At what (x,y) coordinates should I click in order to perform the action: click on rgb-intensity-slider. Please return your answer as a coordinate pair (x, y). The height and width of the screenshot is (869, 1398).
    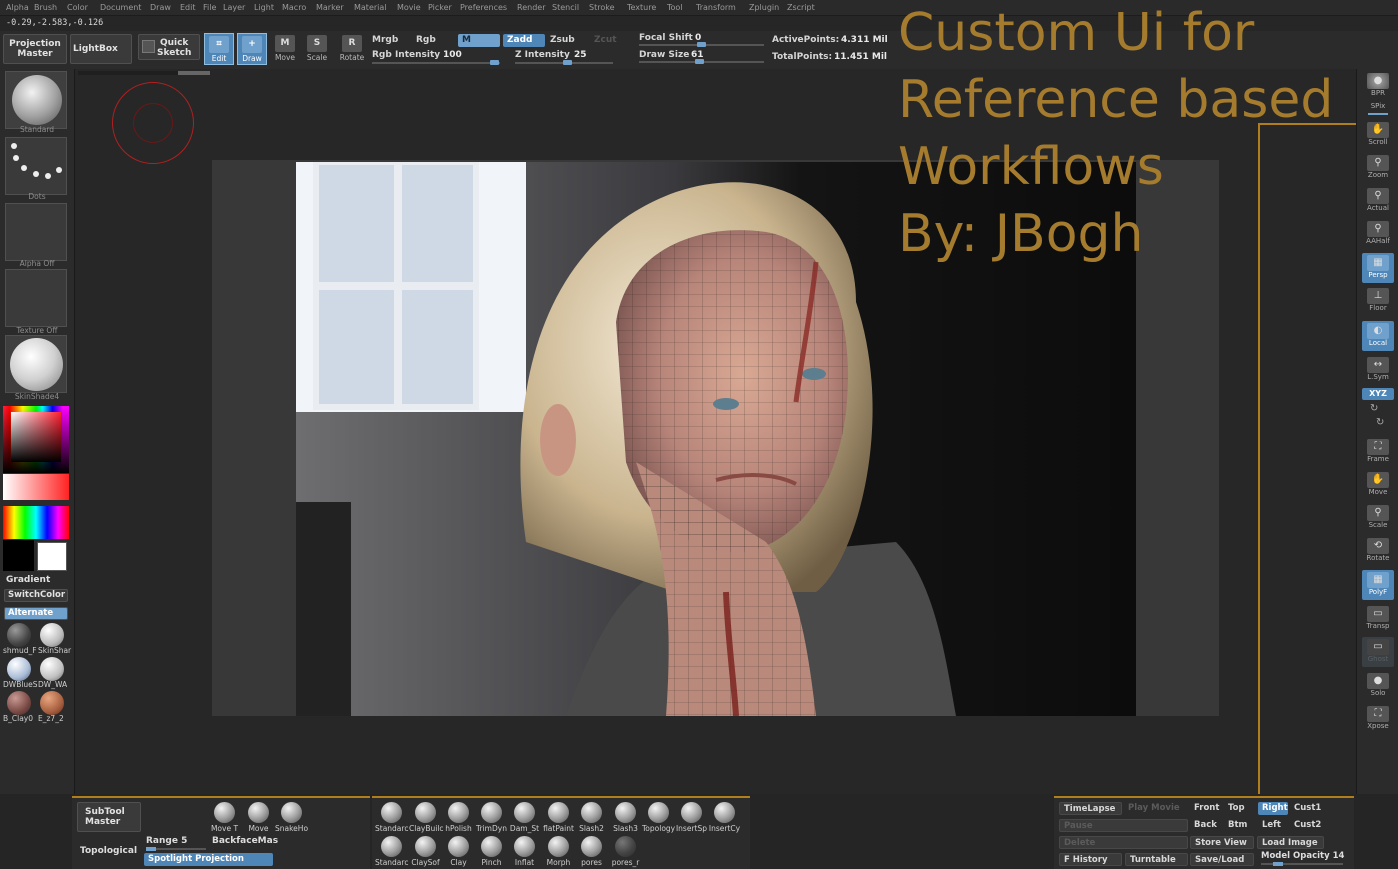
    Looking at the image, I should click on (436, 62).